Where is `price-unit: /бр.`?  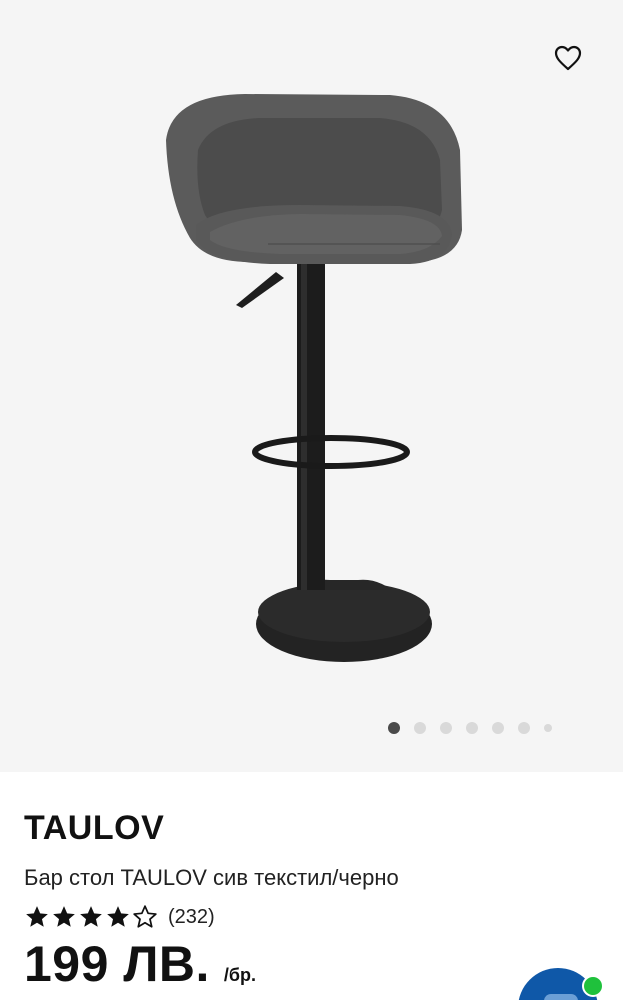
price-unit: /бр. is located at coordinates (240, 975).